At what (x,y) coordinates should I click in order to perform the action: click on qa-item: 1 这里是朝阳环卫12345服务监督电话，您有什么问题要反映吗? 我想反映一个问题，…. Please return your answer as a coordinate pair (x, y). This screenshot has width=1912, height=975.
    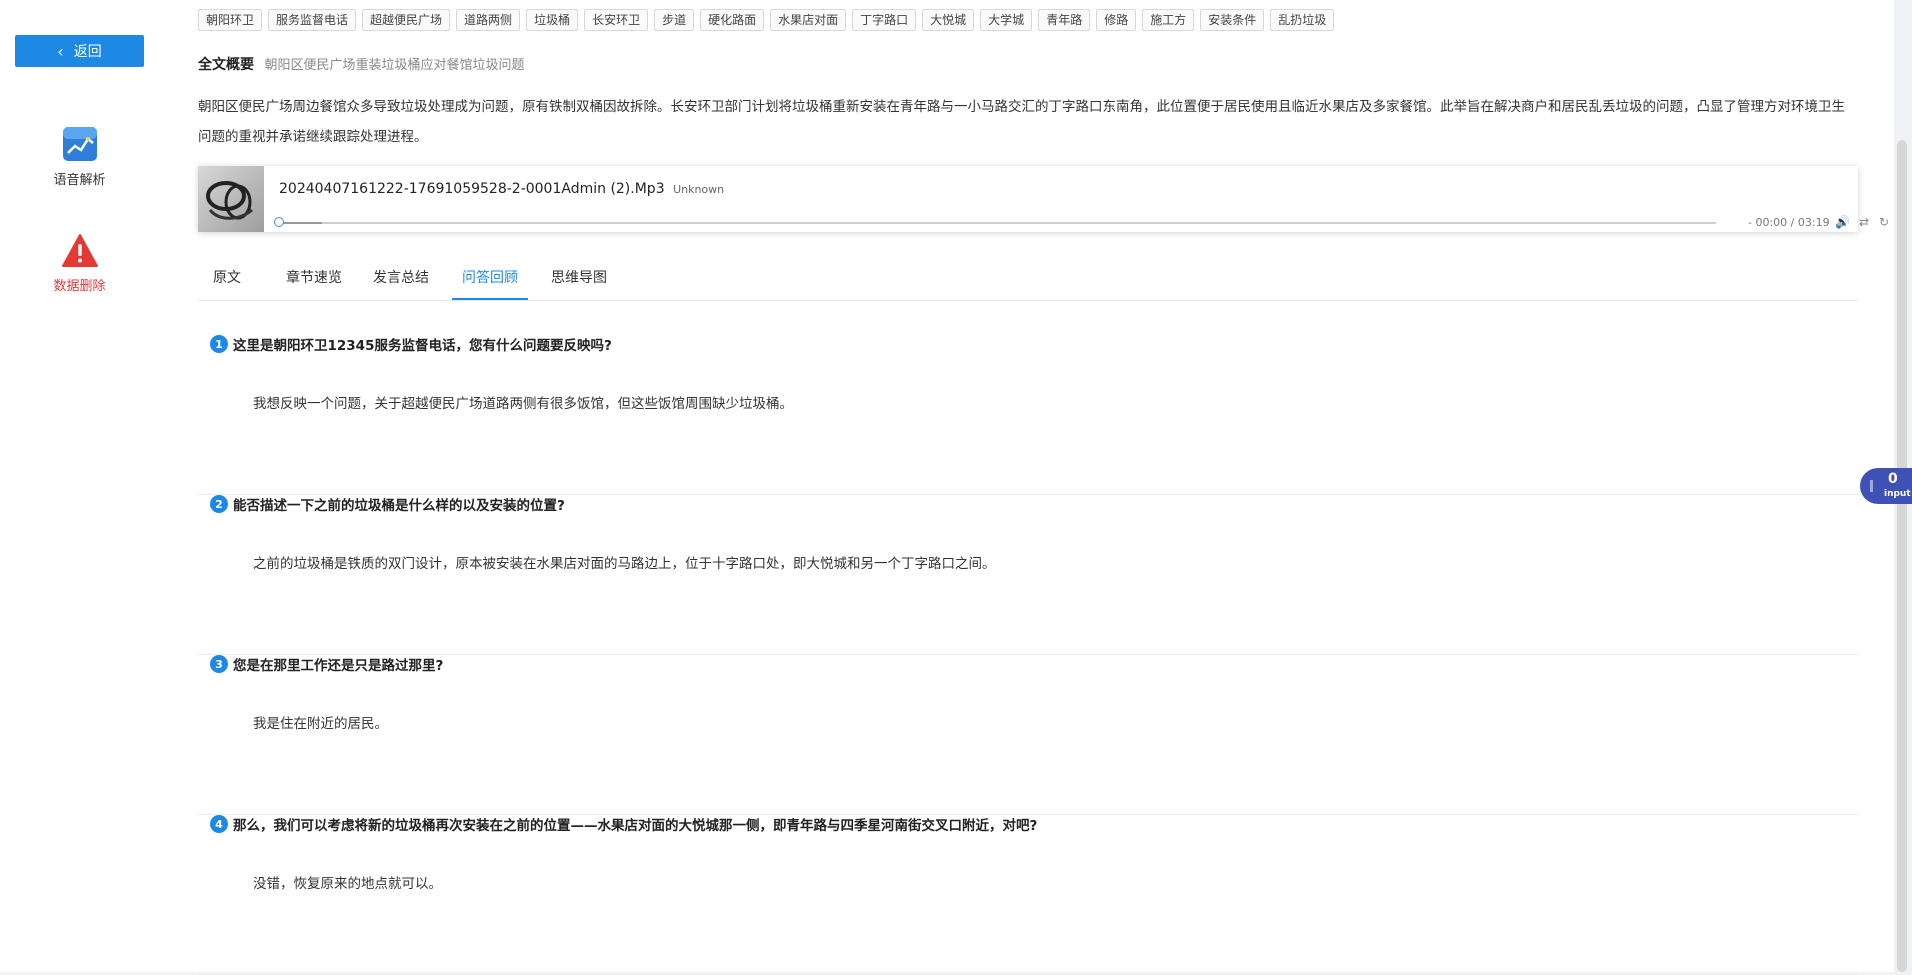
    Looking at the image, I should click on (1028, 414).